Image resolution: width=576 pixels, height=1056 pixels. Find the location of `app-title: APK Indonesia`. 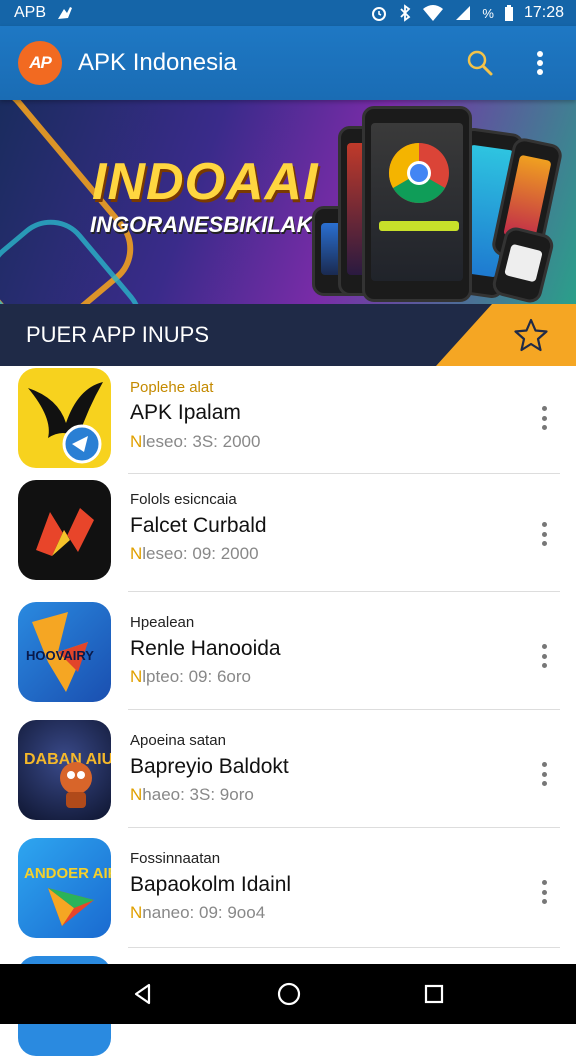

app-title: APK Indonesia is located at coordinates (157, 62).